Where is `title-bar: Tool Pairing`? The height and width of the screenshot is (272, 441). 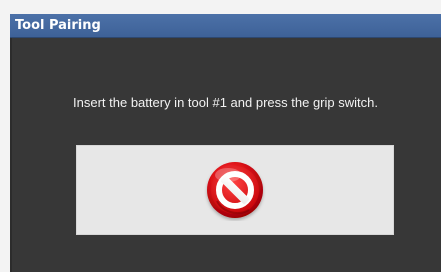
title-bar: Tool Pairing is located at coordinates (225, 26).